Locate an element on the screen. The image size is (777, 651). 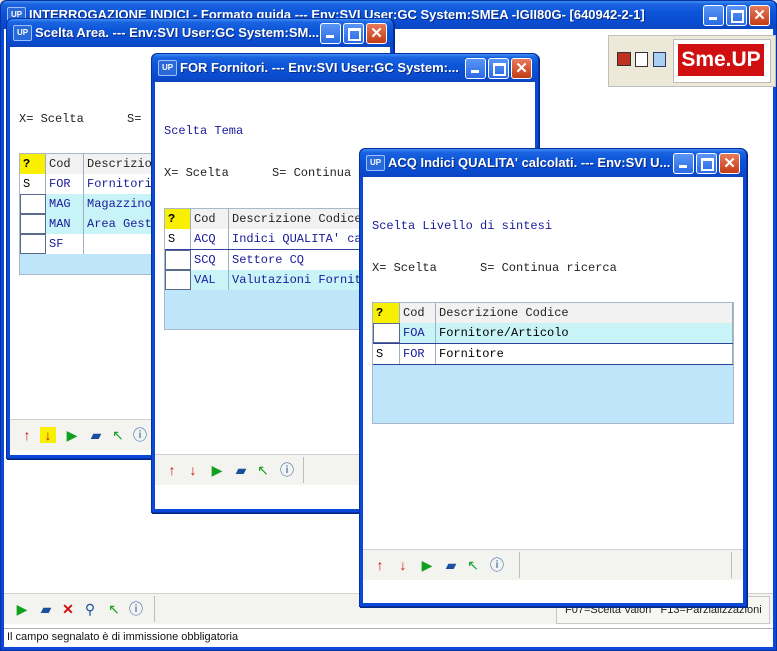
cod-cell: SF is located at coordinates (65, 244).